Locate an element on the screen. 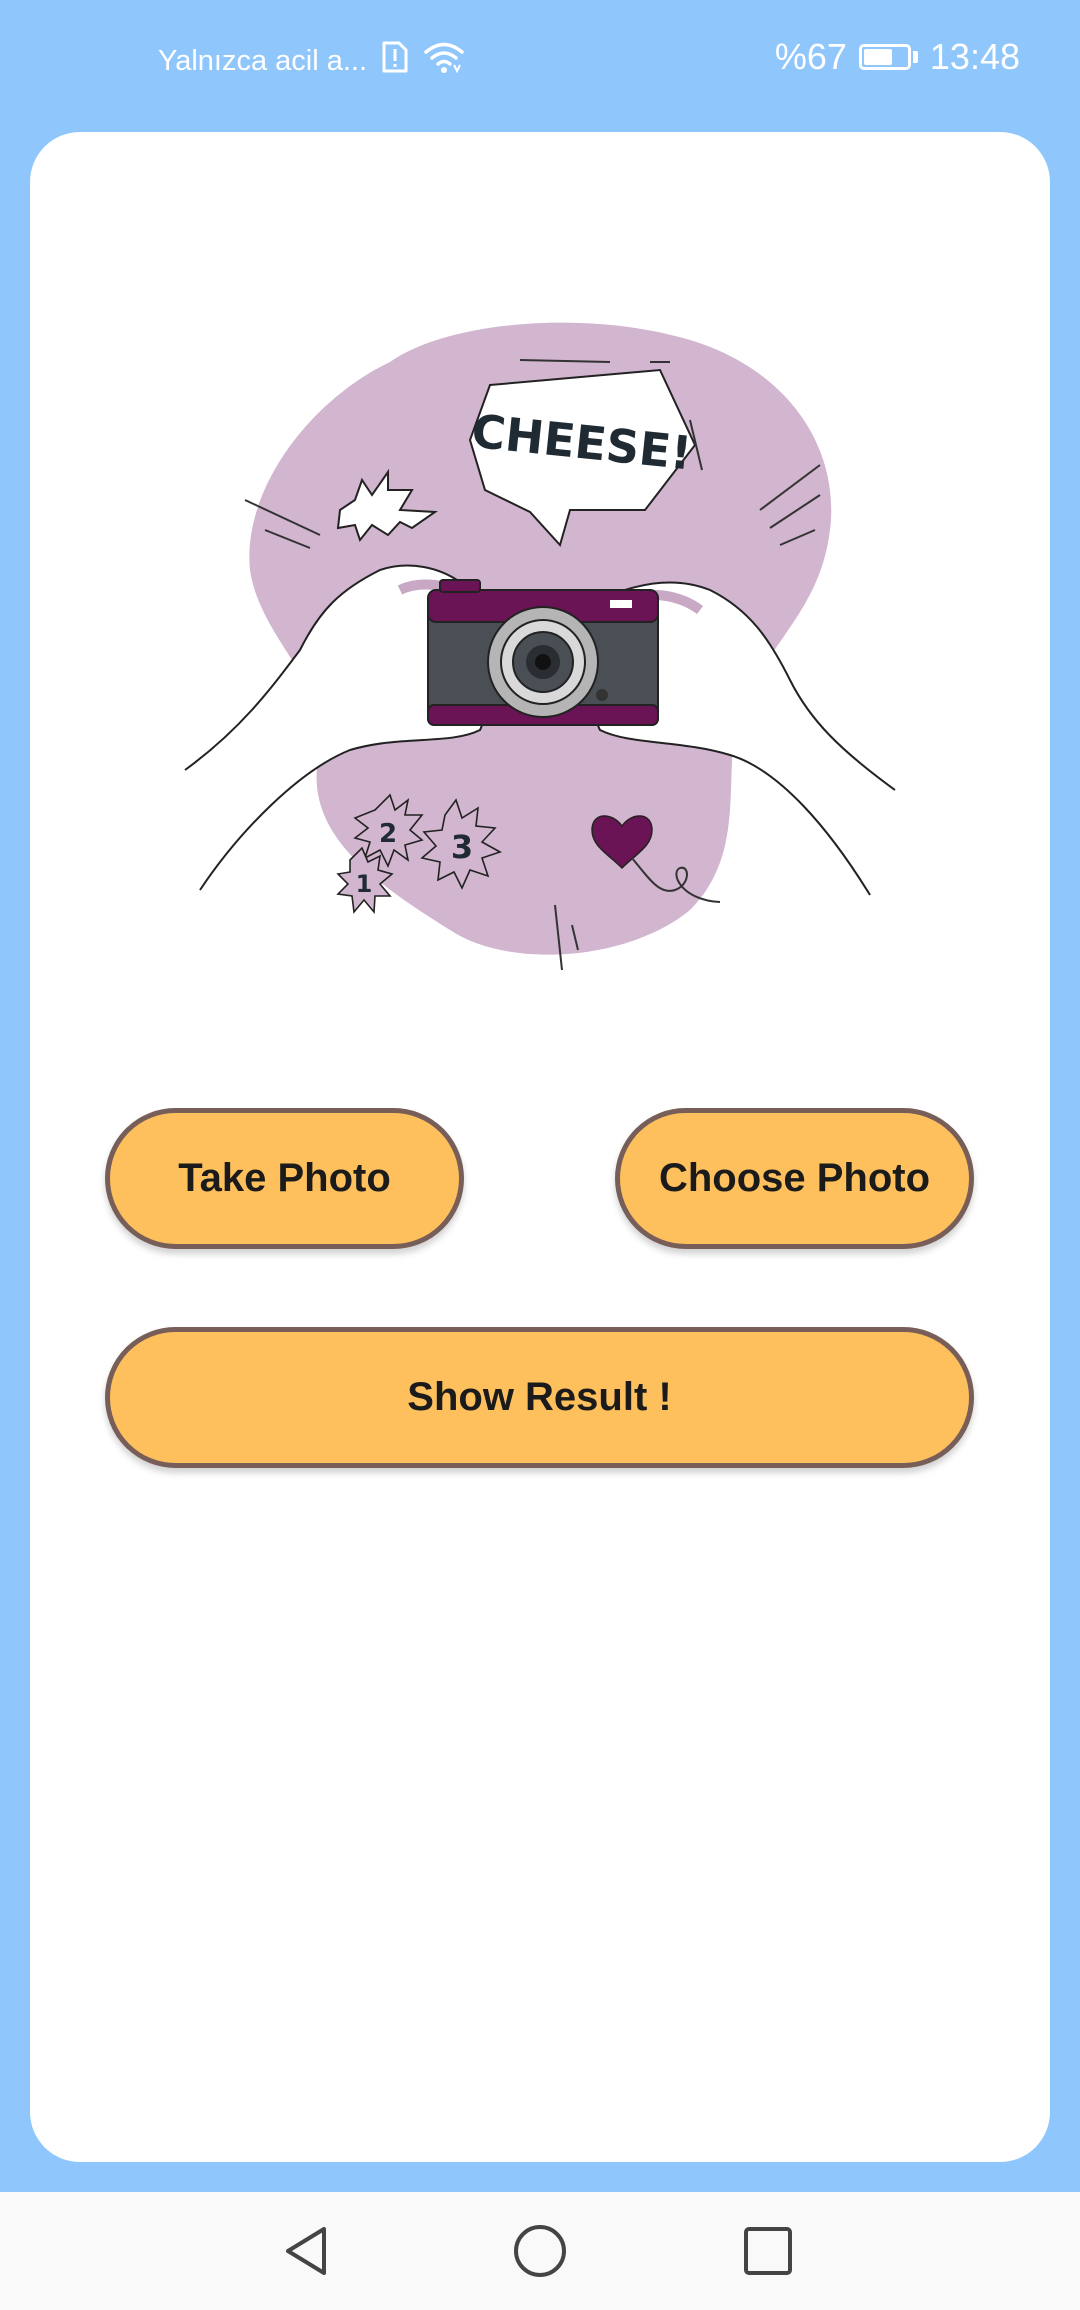  home-icon is located at coordinates (540, 2251).